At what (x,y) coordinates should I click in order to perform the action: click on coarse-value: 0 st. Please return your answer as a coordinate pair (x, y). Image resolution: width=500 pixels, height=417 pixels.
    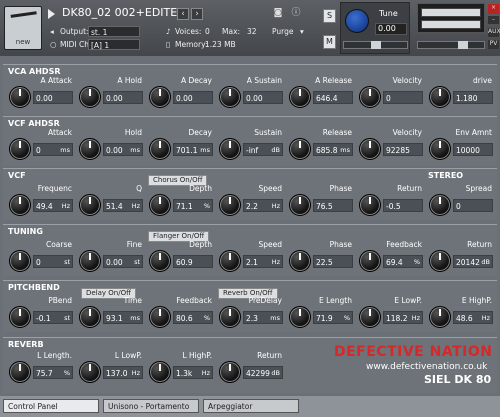
    Looking at the image, I should click on (53, 261).